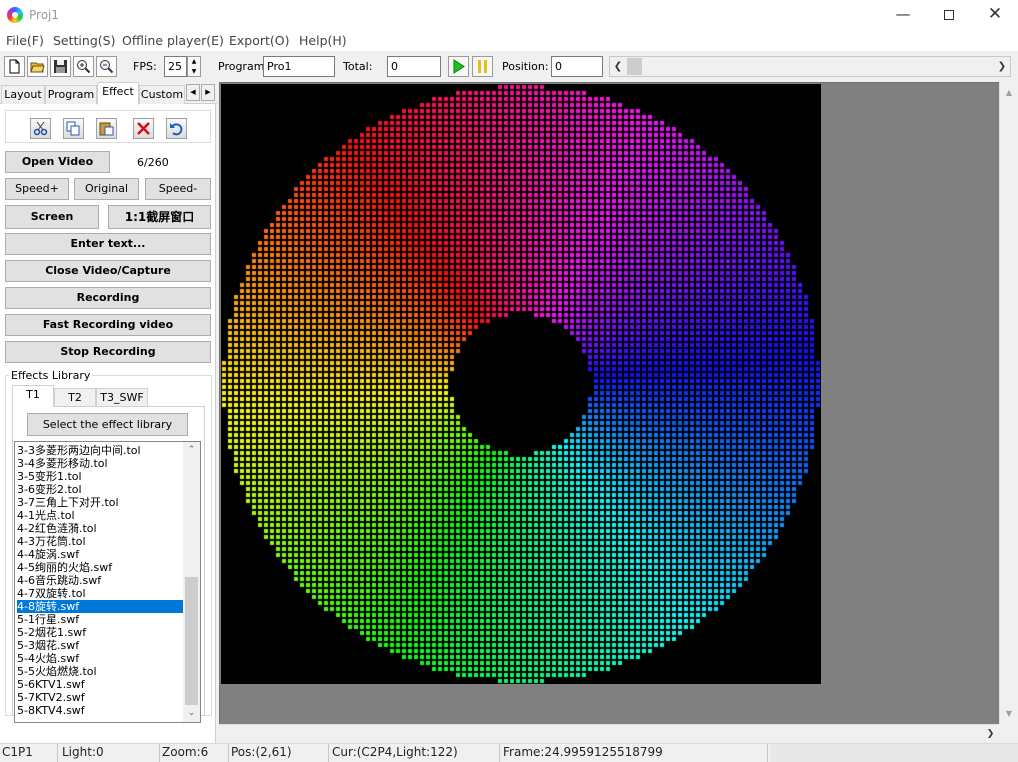  What do you see at coordinates (414, 66) in the screenshot?
I see `total-input: 0` at bounding box center [414, 66].